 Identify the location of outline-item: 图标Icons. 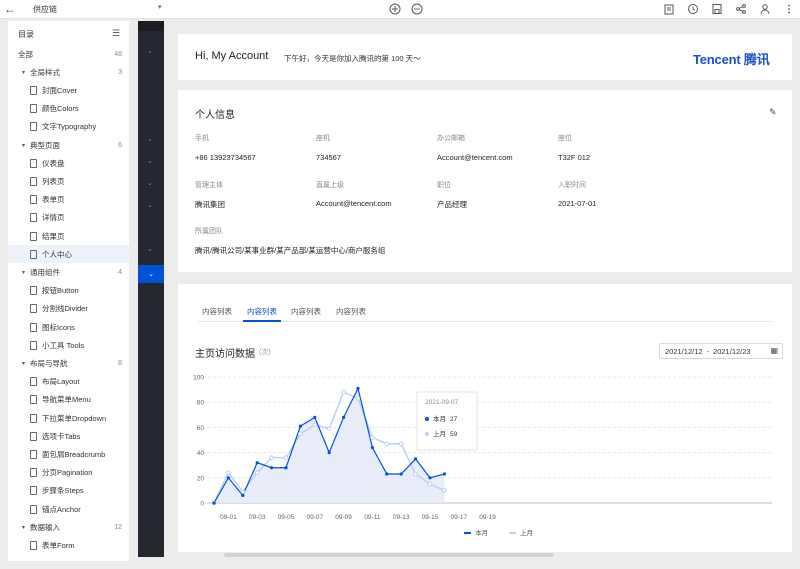
(68, 327).